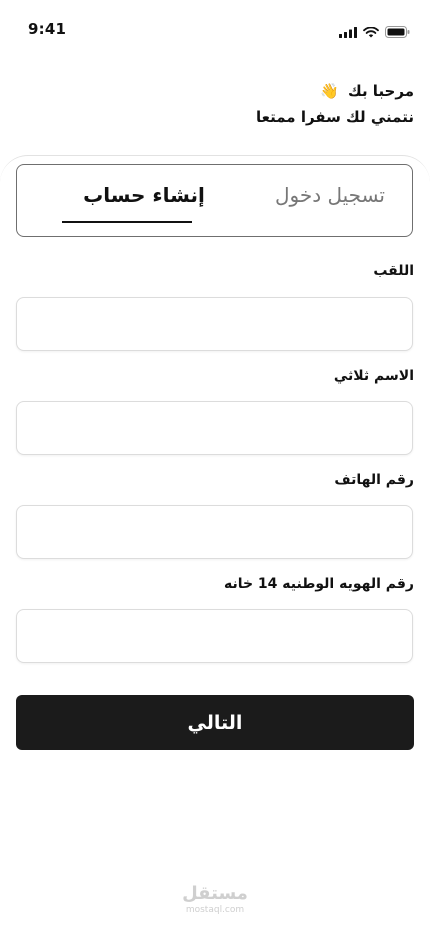 This screenshot has width=430, height=932. What do you see at coordinates (215, 722) in the screenshot?
I see `next-button: التالي` at bounding box center [215, 722].